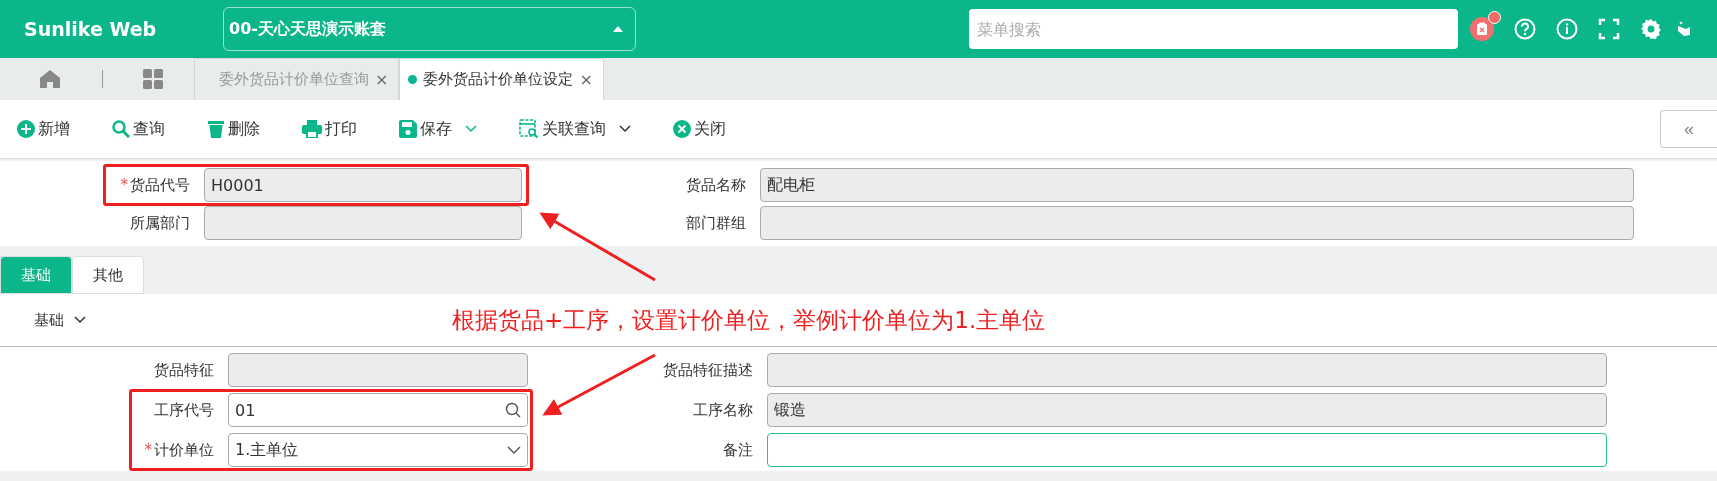 The image size is (1717, 481). Describe the element at coordinates (312, 129) in the screenshot. I see `printer-icon` at that location.